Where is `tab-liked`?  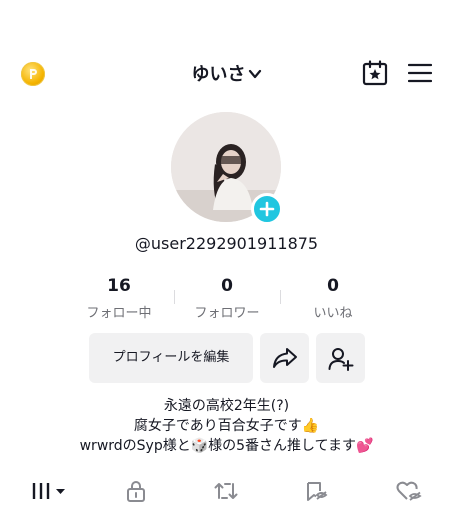
tab-liked is located at coordinates (409, 493).